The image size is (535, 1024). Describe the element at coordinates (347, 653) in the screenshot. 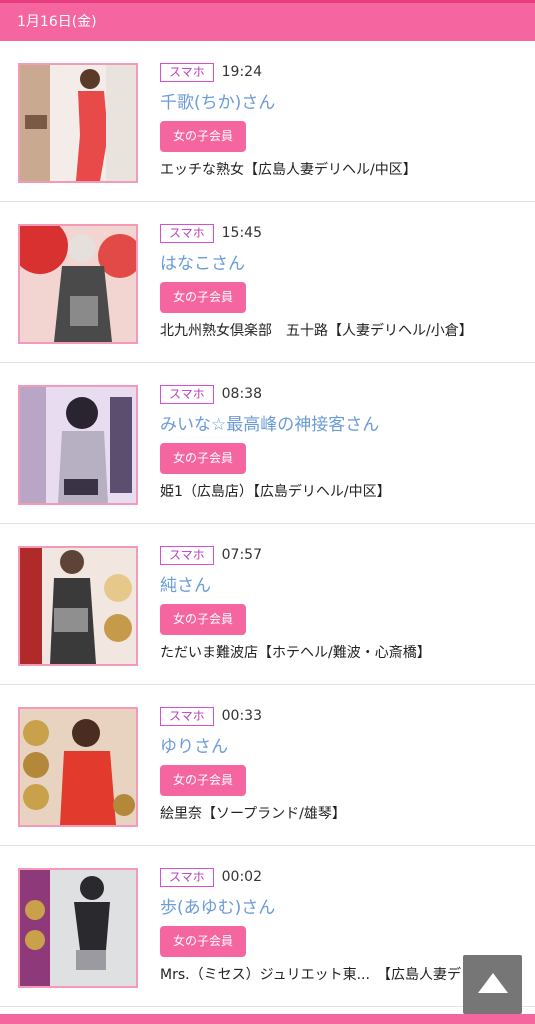

I see `shop-info: ただいま難波店【ホテヘル/難波・心斎橋】` at that location.